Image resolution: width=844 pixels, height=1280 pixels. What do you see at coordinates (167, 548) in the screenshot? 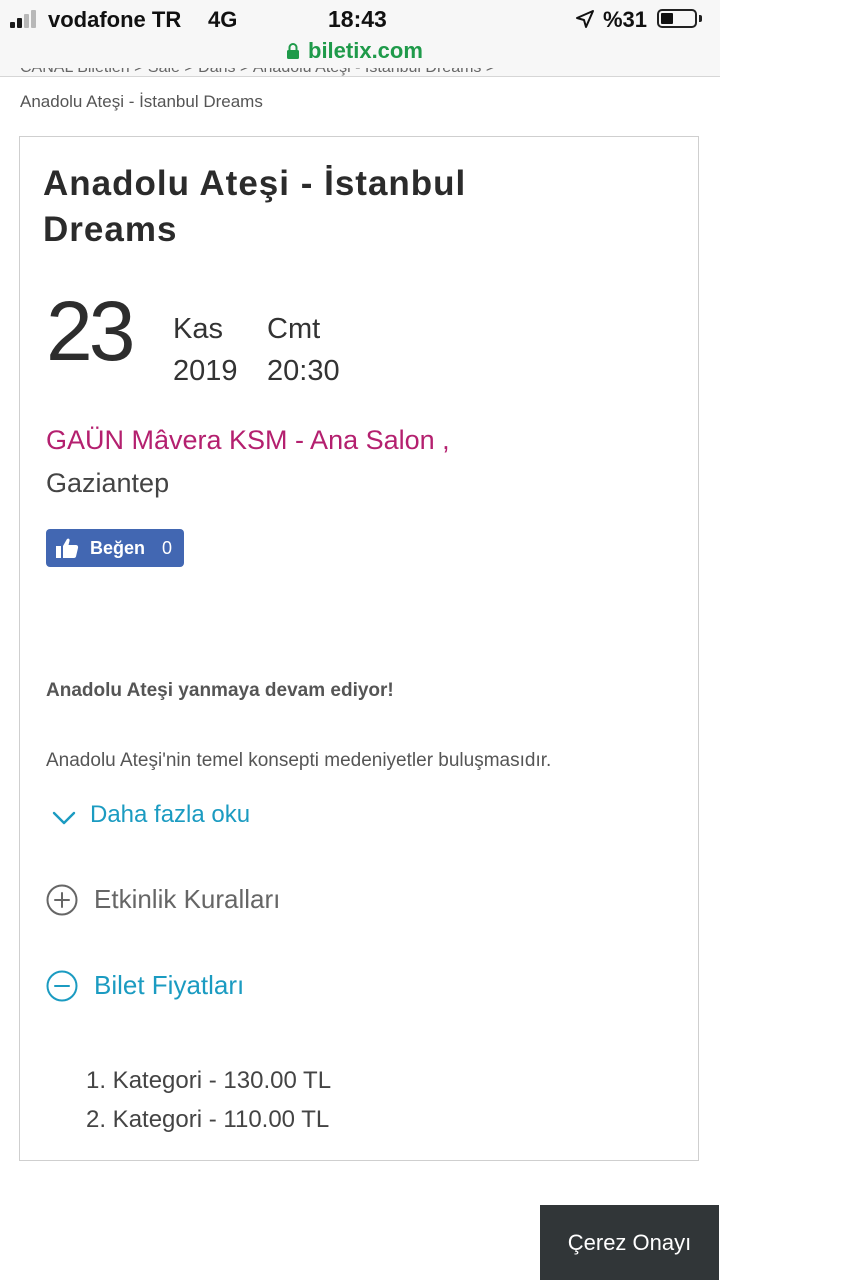
I see `like-count: 0` at bounding box center [167, 548].